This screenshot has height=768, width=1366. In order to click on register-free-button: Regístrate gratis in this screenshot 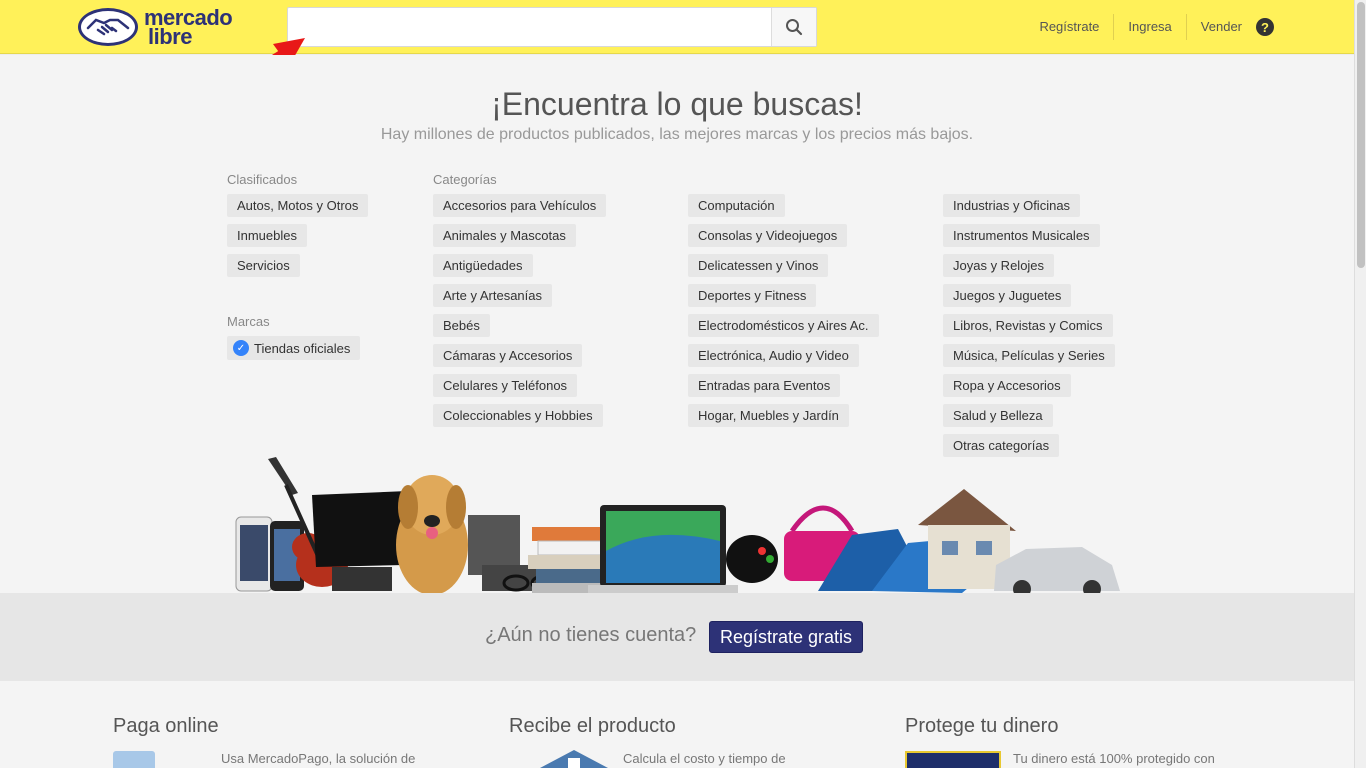, I will do `click(786, 637)`.